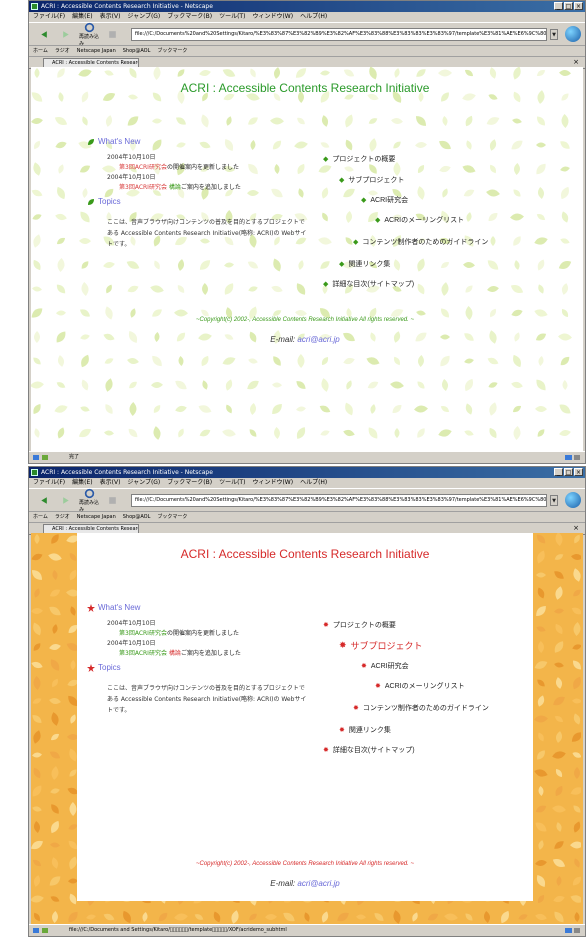  What do you see at coordinates (369, 750) in the screenshot?
I see `sitemap-item: ✸ 詳細な目次(サイトマップ)` at bounding box center [369, 750].